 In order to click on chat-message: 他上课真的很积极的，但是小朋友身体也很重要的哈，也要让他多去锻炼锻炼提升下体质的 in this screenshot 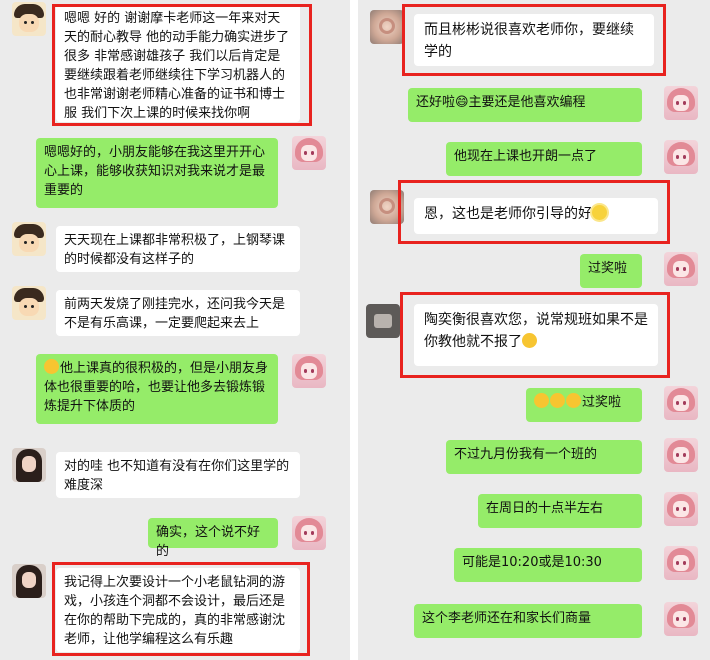, I will do `click(175, 390)`.